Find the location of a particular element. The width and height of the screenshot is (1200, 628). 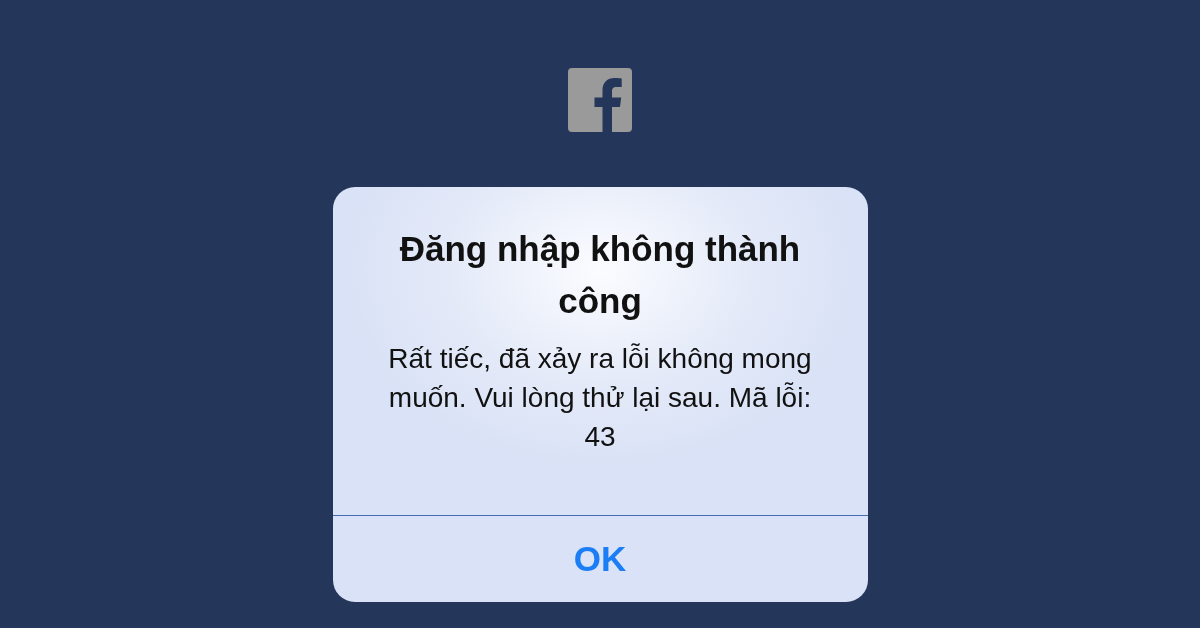

app-logo-icon is located at coordinates (600, 100).